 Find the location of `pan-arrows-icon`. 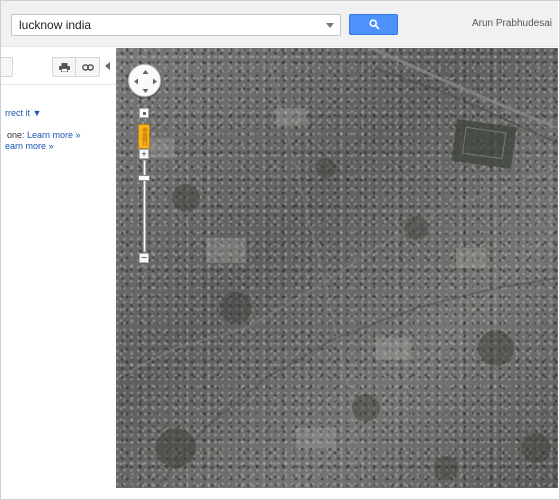

pan-arrows-icon is located at coordinates (145, 81).